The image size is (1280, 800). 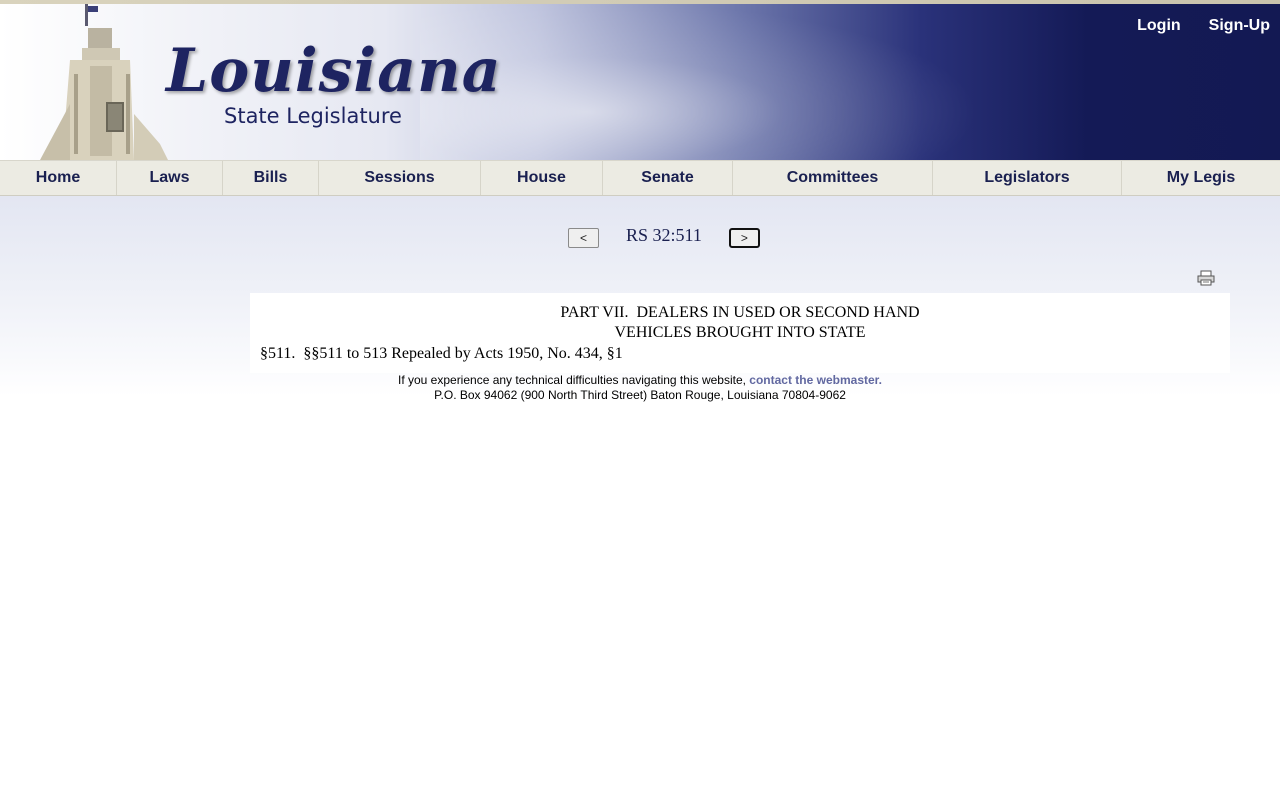 What do you see at coordinates (542, 178) in the screenshot?
I see `nav-item-house: House` at bounding box center [542, 178].